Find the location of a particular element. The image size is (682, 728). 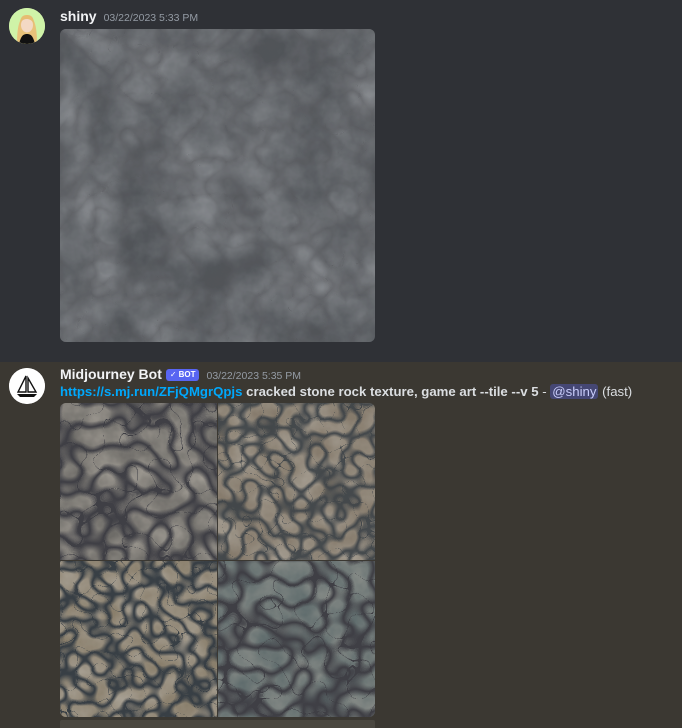

bot-badge: ✓ BOT is located at coordinates (182, 374).